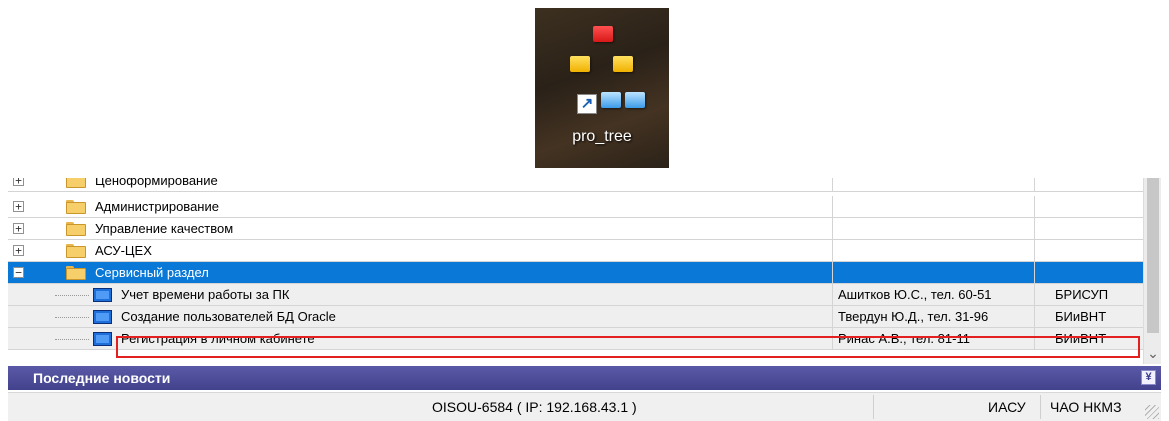  Describe the element at coordinates (602, 136) in the screenshot. I see `shortcut-label: pro_tree` at that location.